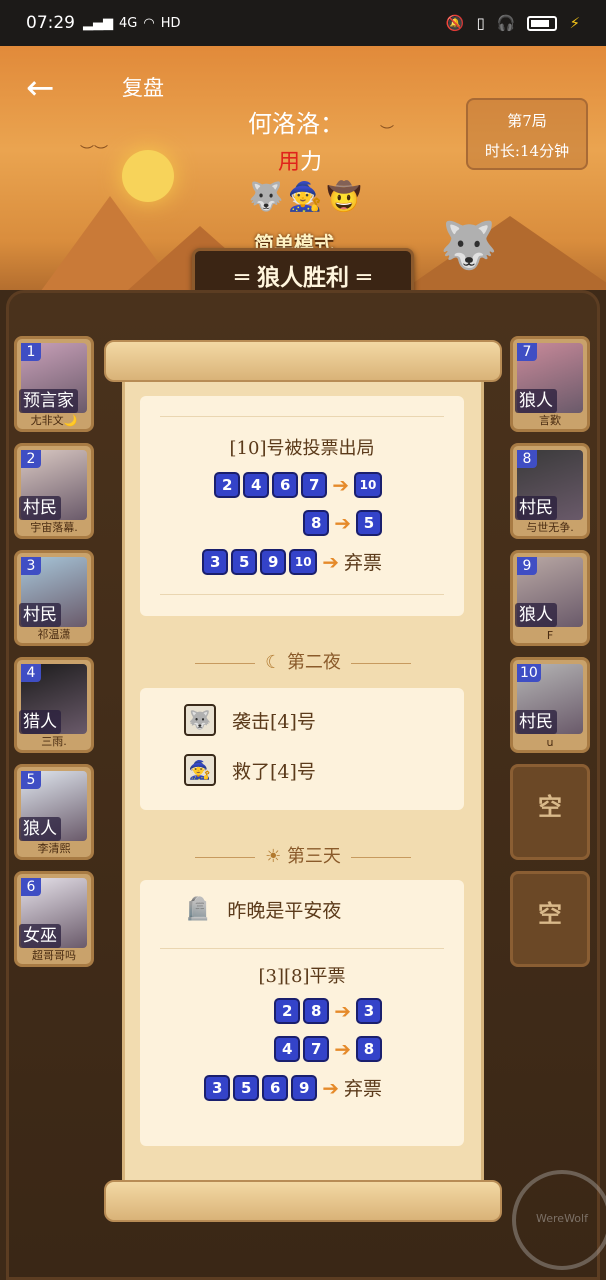 The height and width of the screenshot is (1280, 606). Describe the element at coordinates (94, 153) in the screenshot. I see `bird-icon: ︶︶` at that location.